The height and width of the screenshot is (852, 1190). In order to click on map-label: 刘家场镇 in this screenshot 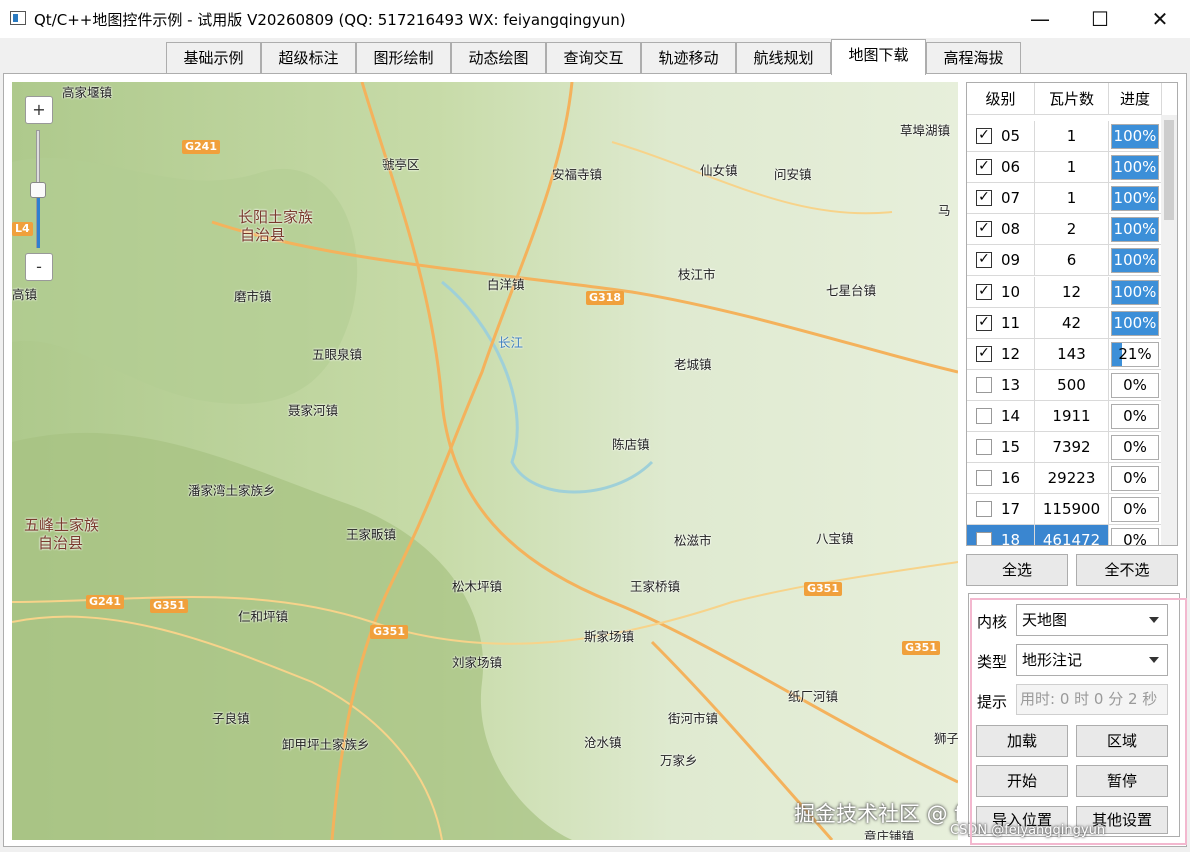, I will do `click(477, 662)`.